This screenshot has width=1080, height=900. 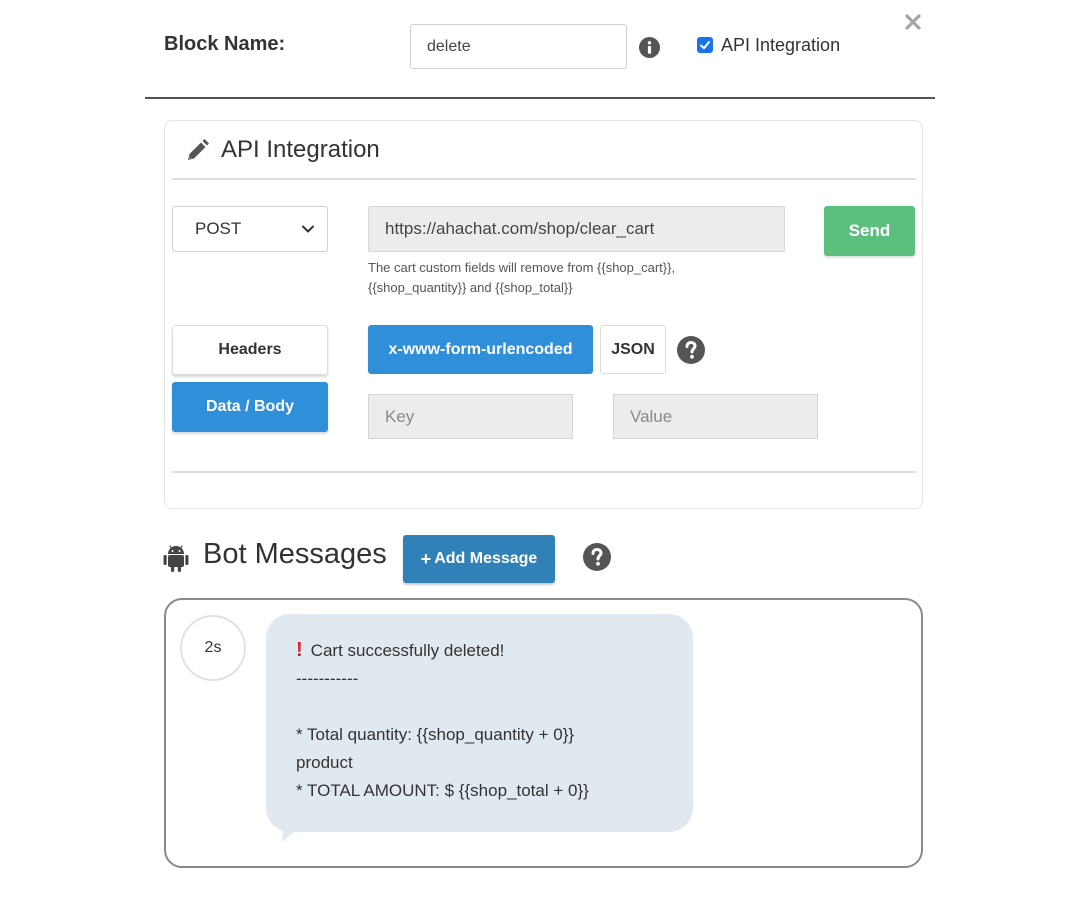 I want to click on panel-divider, so click(x=544, y=179).